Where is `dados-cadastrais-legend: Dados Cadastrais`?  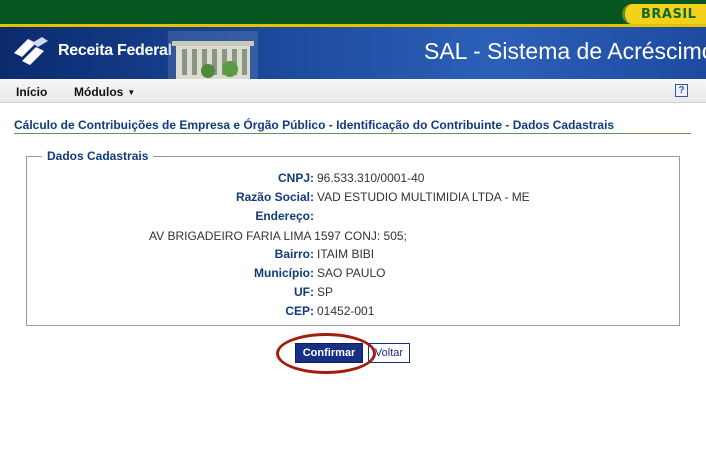 dados-cadastrais-legend: Dados Cadastrais is located at coordinates (98, 156).